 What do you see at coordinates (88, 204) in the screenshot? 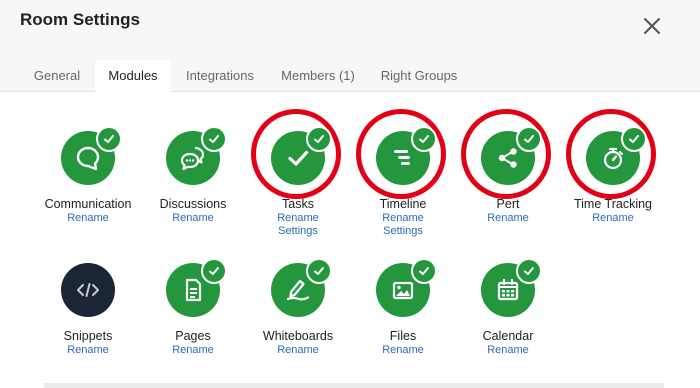
I see `module-label: Communication` at bounding box center [88, 204].